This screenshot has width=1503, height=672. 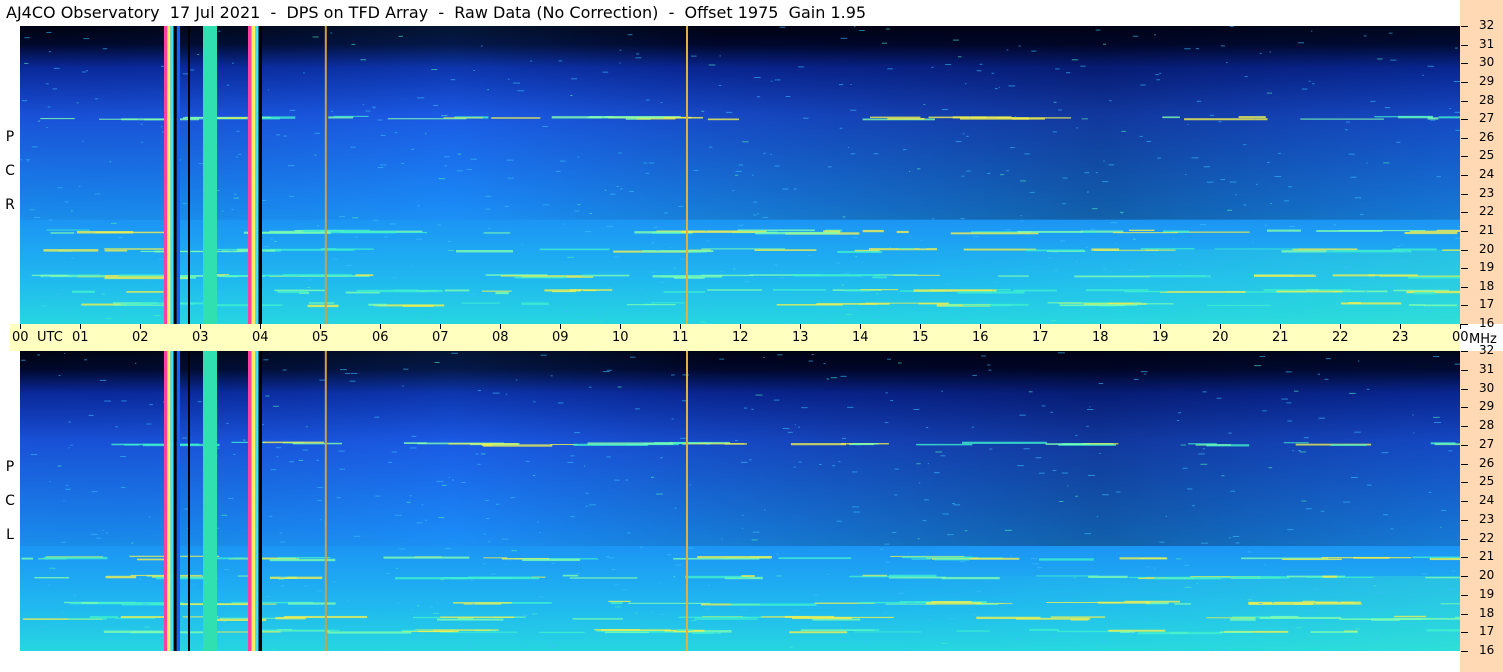 What do you see at coordinates (740, 286) in the screenshot?
I see `low-freq-glow` at bounding box center [740, 286].